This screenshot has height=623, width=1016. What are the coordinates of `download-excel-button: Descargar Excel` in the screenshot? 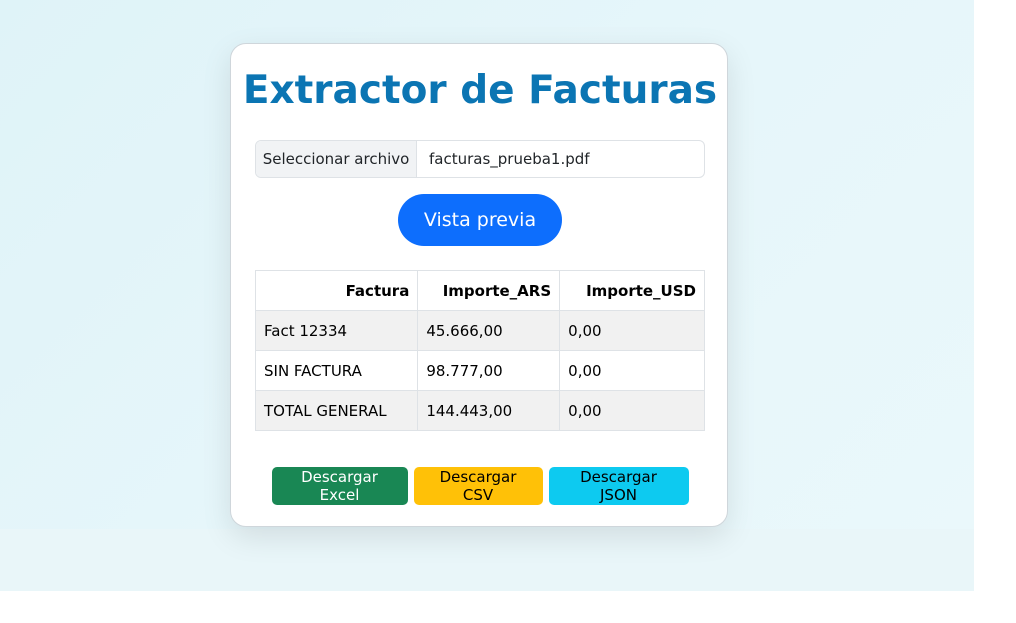 It's located at (339, 486).